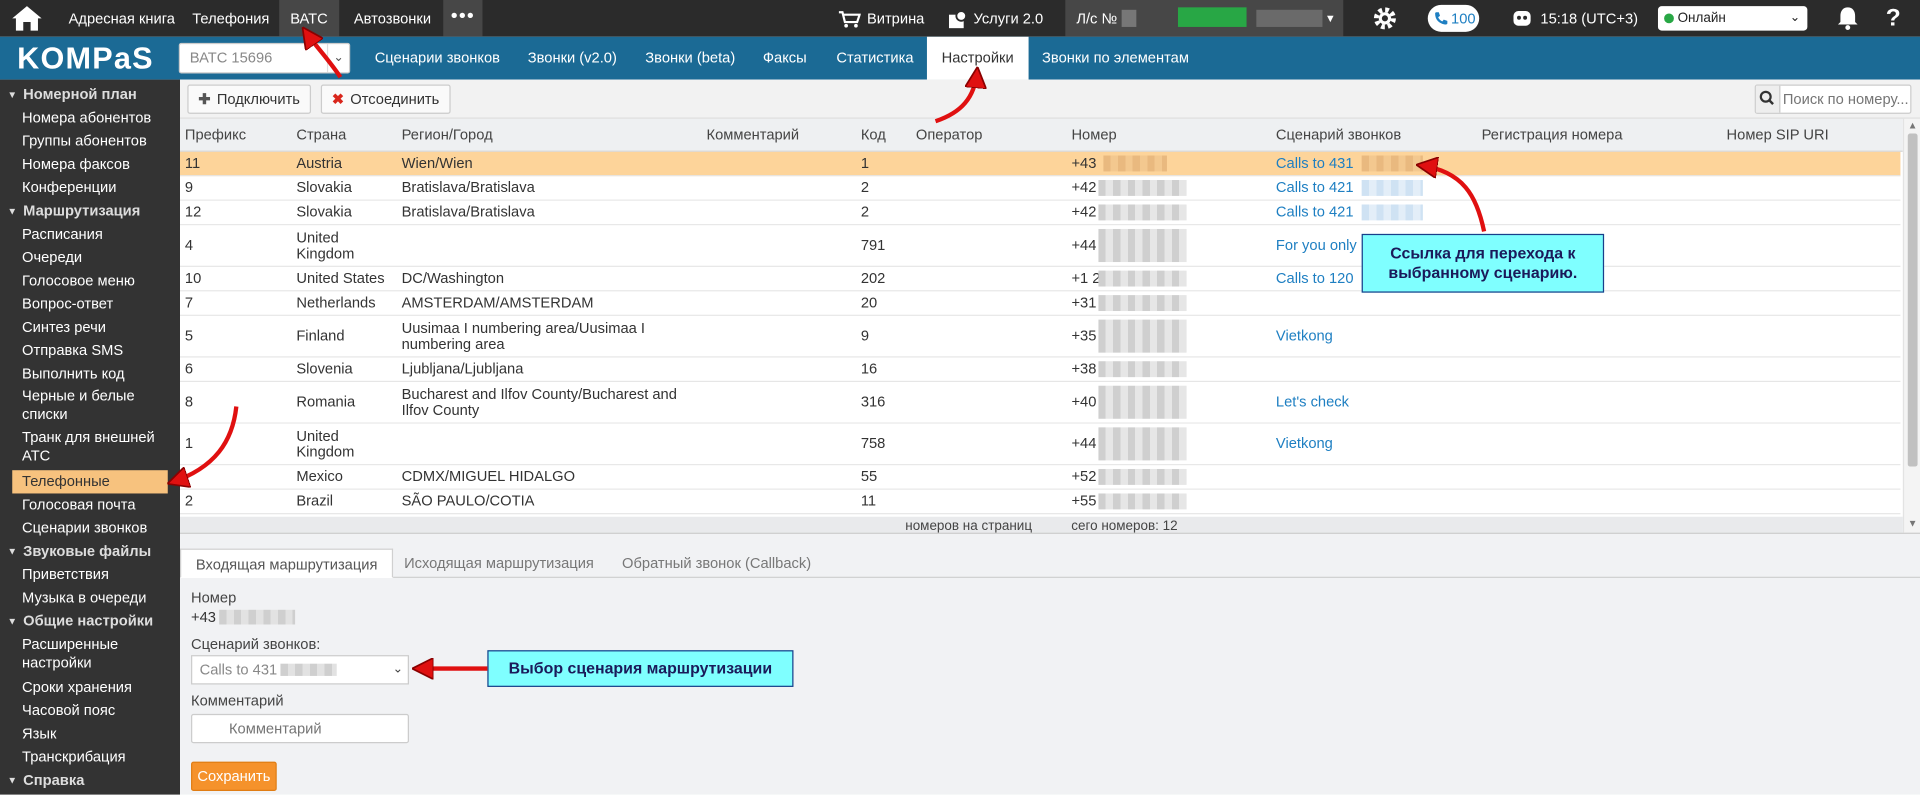 The image size is (1920, 795). What do you see at coordinates (1040, 164) in the screenshot?
I see `table-row: 11 Austria Wien/Wien 1 +43 Calls to 431` at bounding box center [1040, 164].